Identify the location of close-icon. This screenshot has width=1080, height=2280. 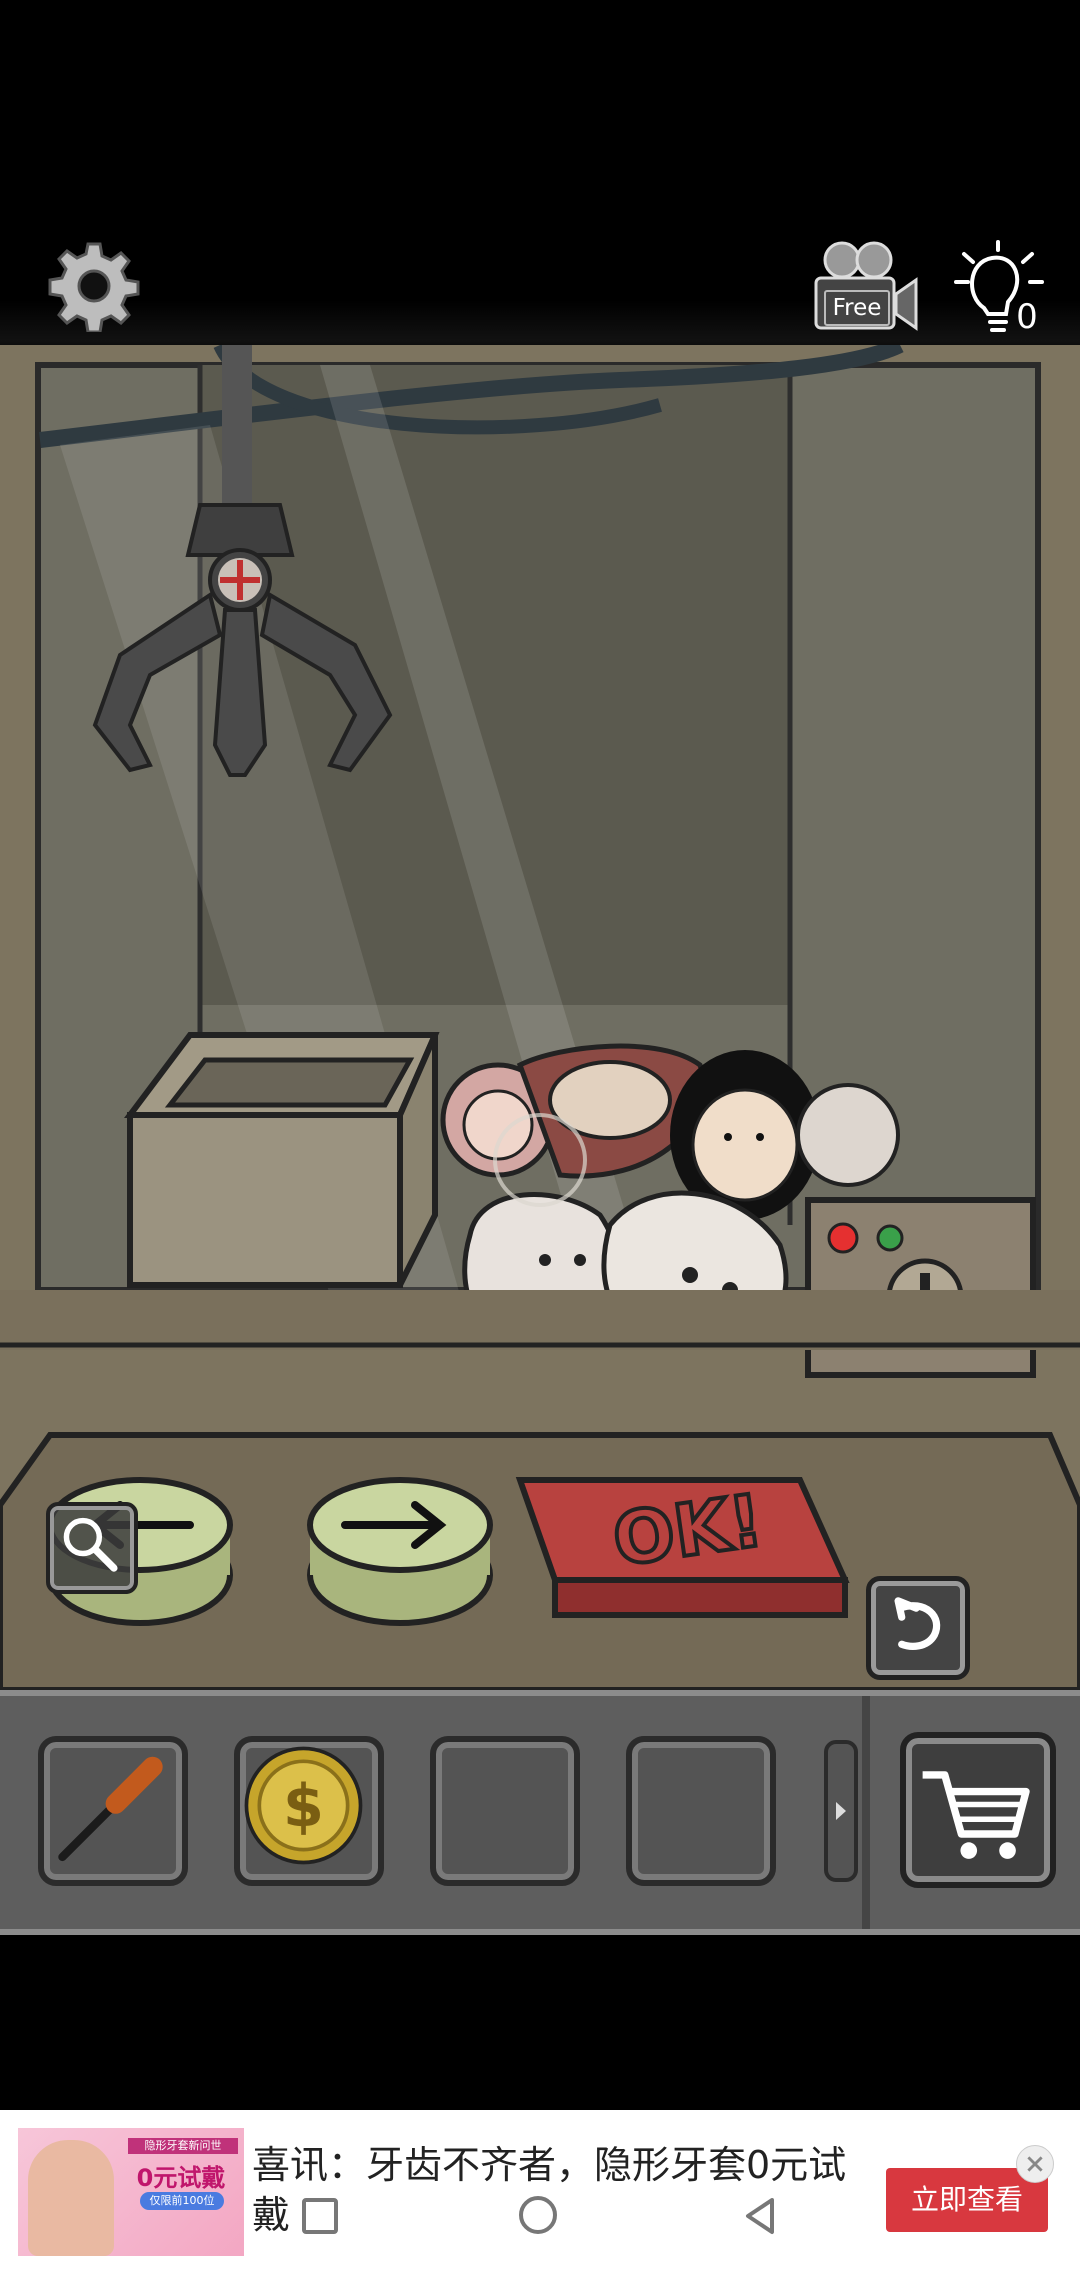
(1035, 2164).